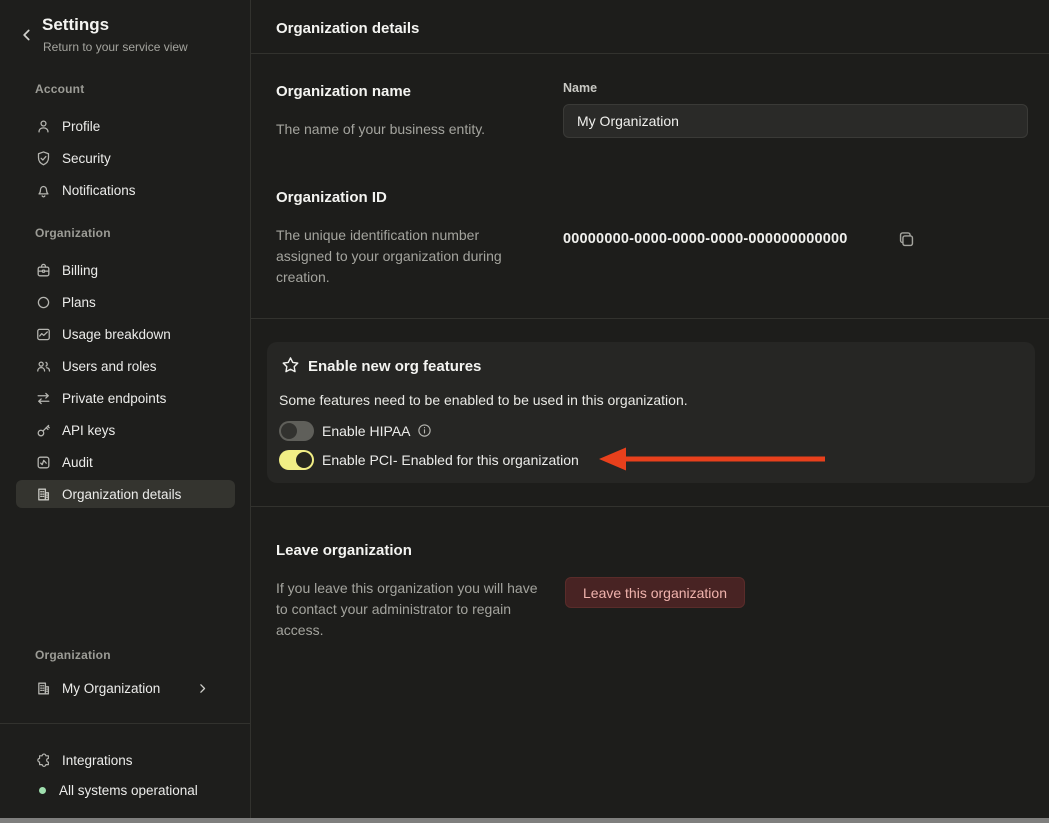 The width and height of the screenshot is (1049, 823). Describe the element at coordinates (43, 334) in the screenshot. I see `usage-chart-icon` at that location.